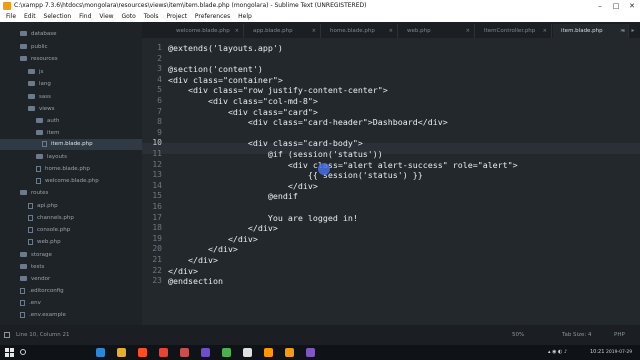 This screenshot has height=360, width=640. I want to click on sidebar-item-views: views, so click(41, 109).